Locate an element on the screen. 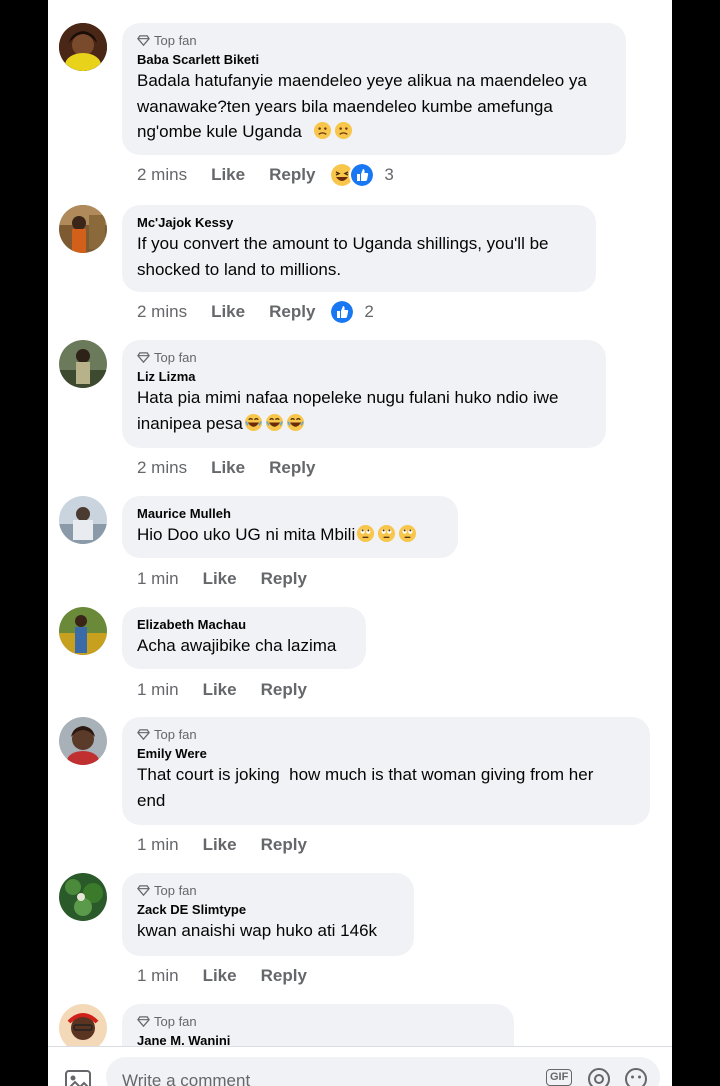  comment-actions: 2 mins Like Reply 2 is located at coordinates (255, 312).